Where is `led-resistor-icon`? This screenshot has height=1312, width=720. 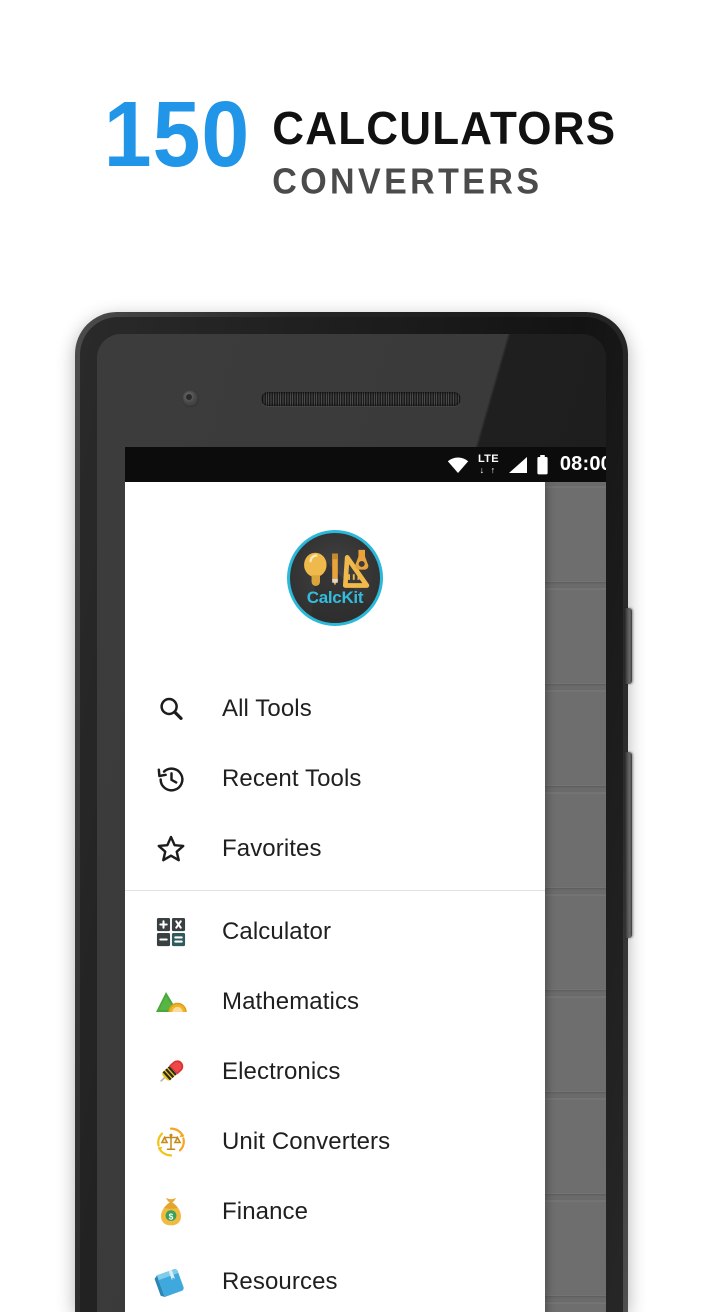
led-resistor-icon is located at coordinates (171, 1072).